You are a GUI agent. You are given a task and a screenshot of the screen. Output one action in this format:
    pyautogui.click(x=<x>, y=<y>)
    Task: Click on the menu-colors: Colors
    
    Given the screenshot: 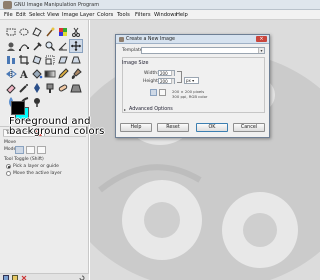 What is the action you would take?
    pyautogui.click(x=105, y=15)
    